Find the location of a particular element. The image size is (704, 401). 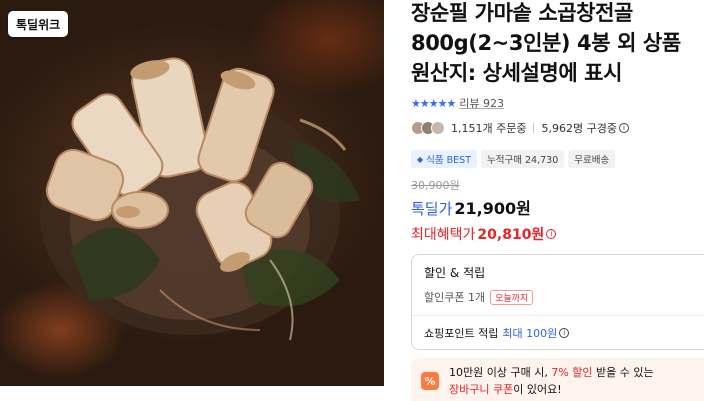

tag-food-best: ◆ 식품 BEST is located at coordinates (444, 159).